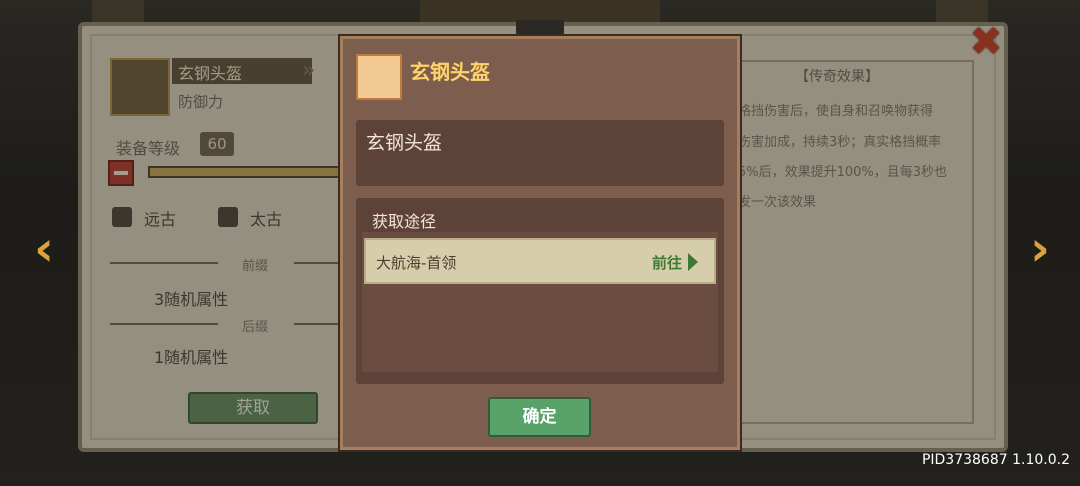  Describe the element at coordinates (118, 12) in the screenshot. I see `top-decoration-left` at that location.